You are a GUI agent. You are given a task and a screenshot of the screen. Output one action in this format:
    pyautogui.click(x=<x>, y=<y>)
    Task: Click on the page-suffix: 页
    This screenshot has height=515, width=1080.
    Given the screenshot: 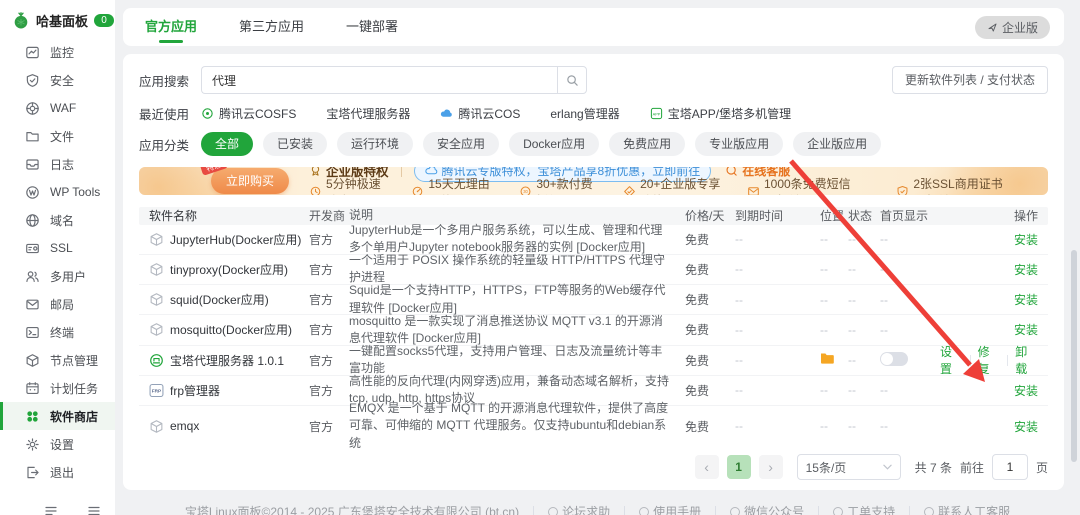 What is the action you would take?
    pyautogui.click(x=1041, y=467)
    